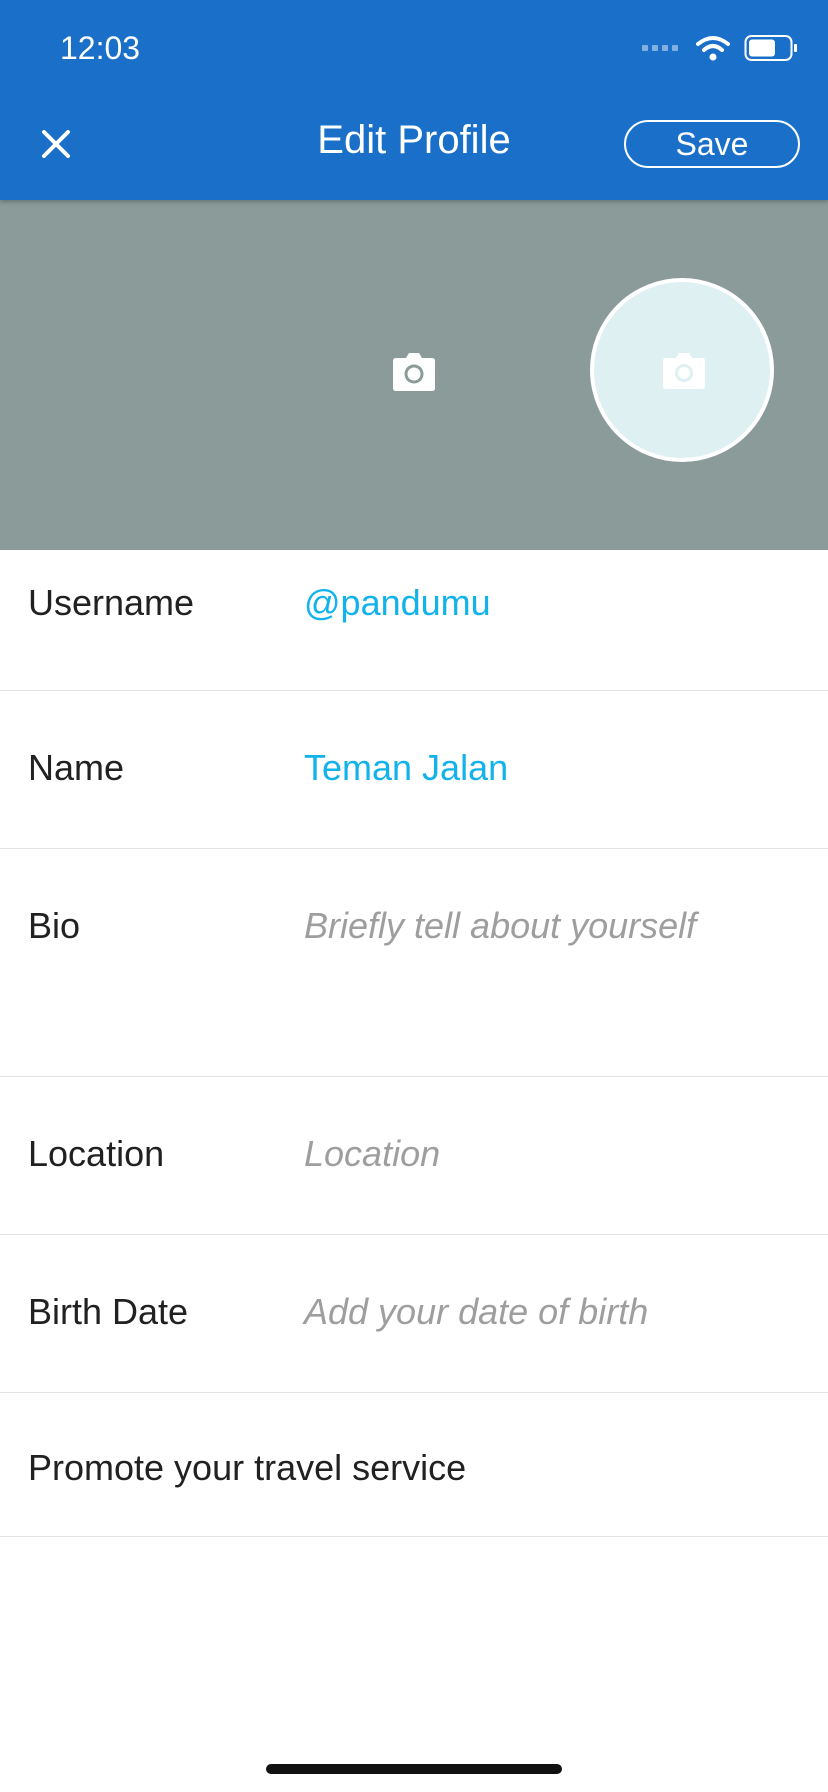  What do you see at coordinates (414, 963) in the screenshot?
I see `bio-row: Bio Briefly tell about yourself` at bounding box center [414, 963].